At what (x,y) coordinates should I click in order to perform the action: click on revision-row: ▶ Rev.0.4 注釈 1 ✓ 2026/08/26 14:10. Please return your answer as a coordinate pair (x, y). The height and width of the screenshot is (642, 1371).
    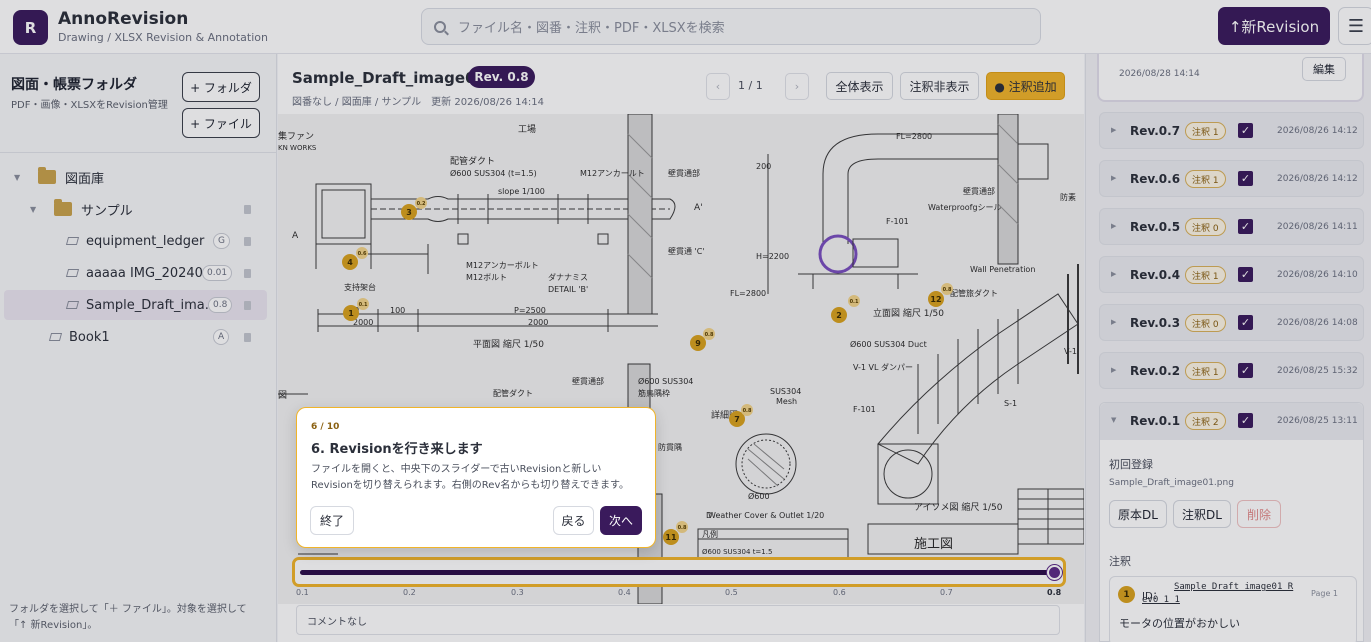
    Looking at the image, I should click on (1231, 274).